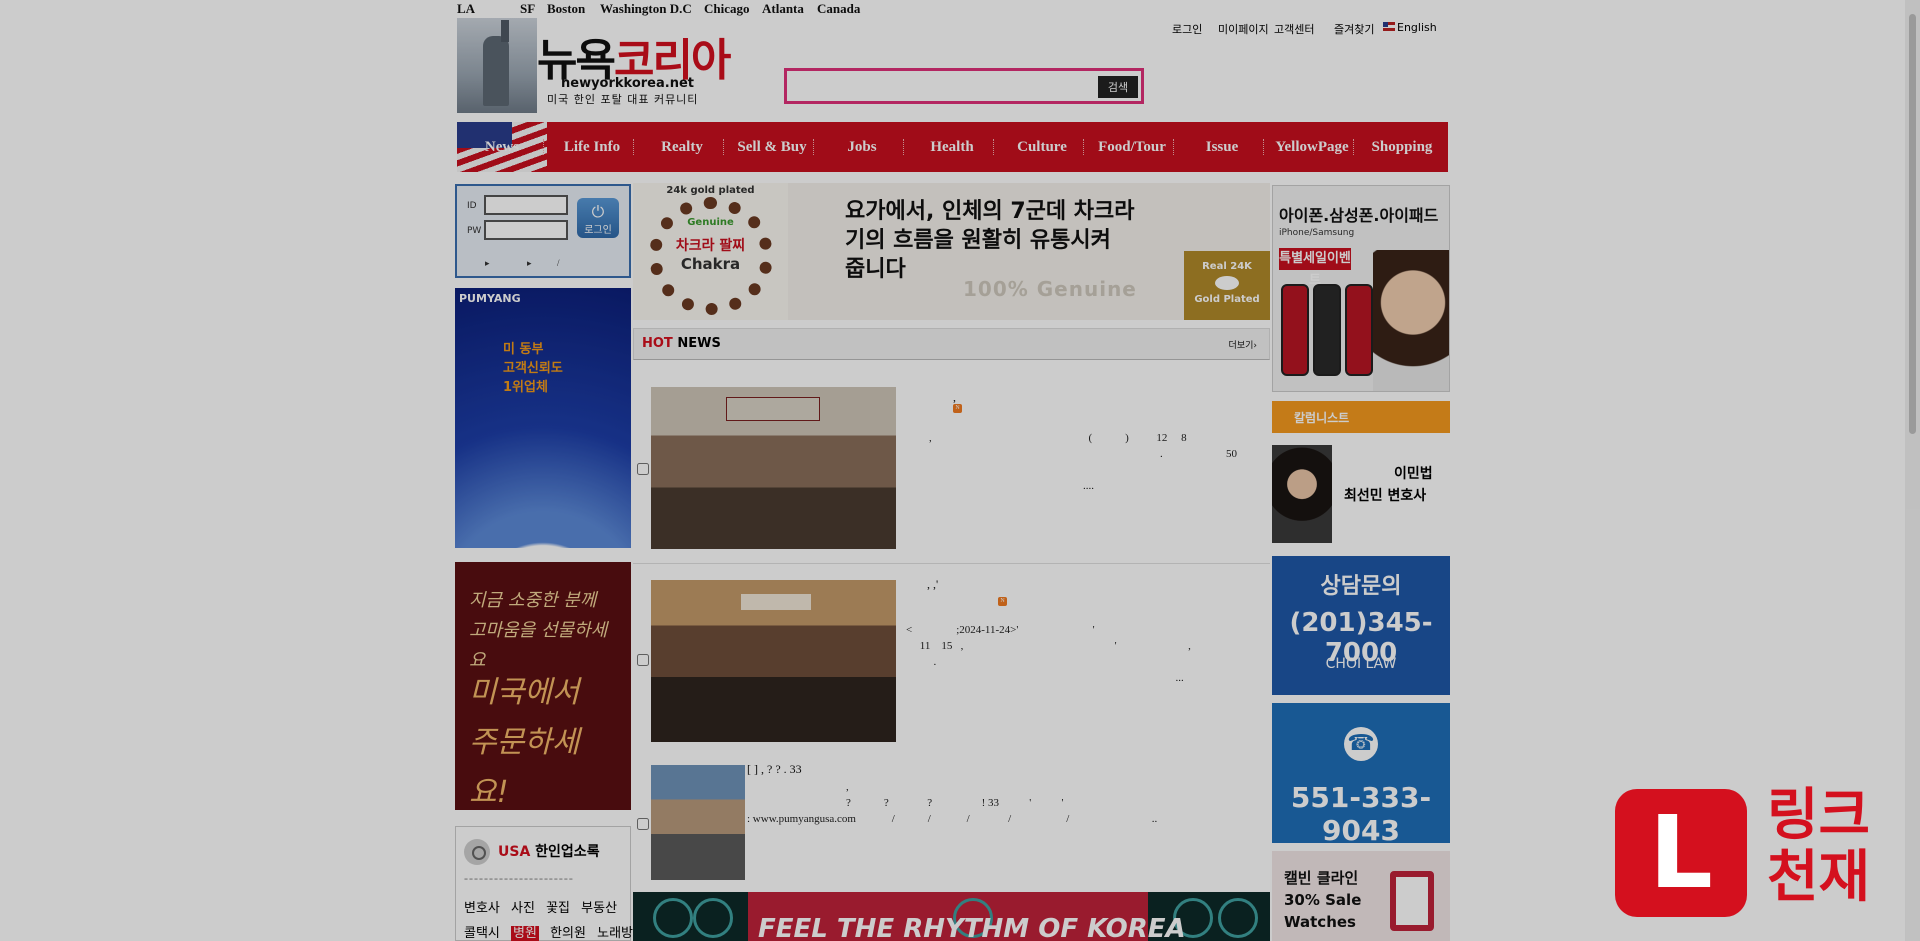 The image size is (1920, 941). Describe the element at coordinates (482, 933) in the screenshot. I see `directory-link: 콜택시` at that location.